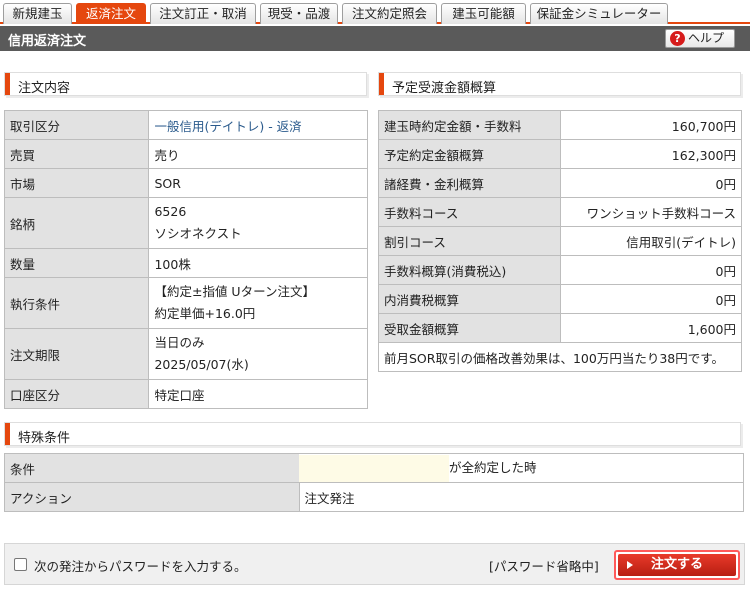  I want to click on table-row: アクション 注文発注, so click(374, 497).